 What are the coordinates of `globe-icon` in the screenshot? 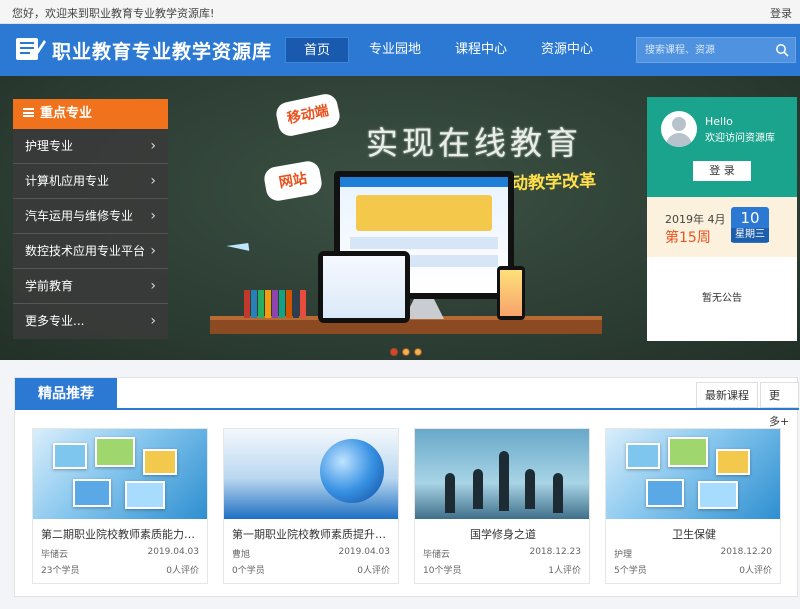 It's located at (352, 471).